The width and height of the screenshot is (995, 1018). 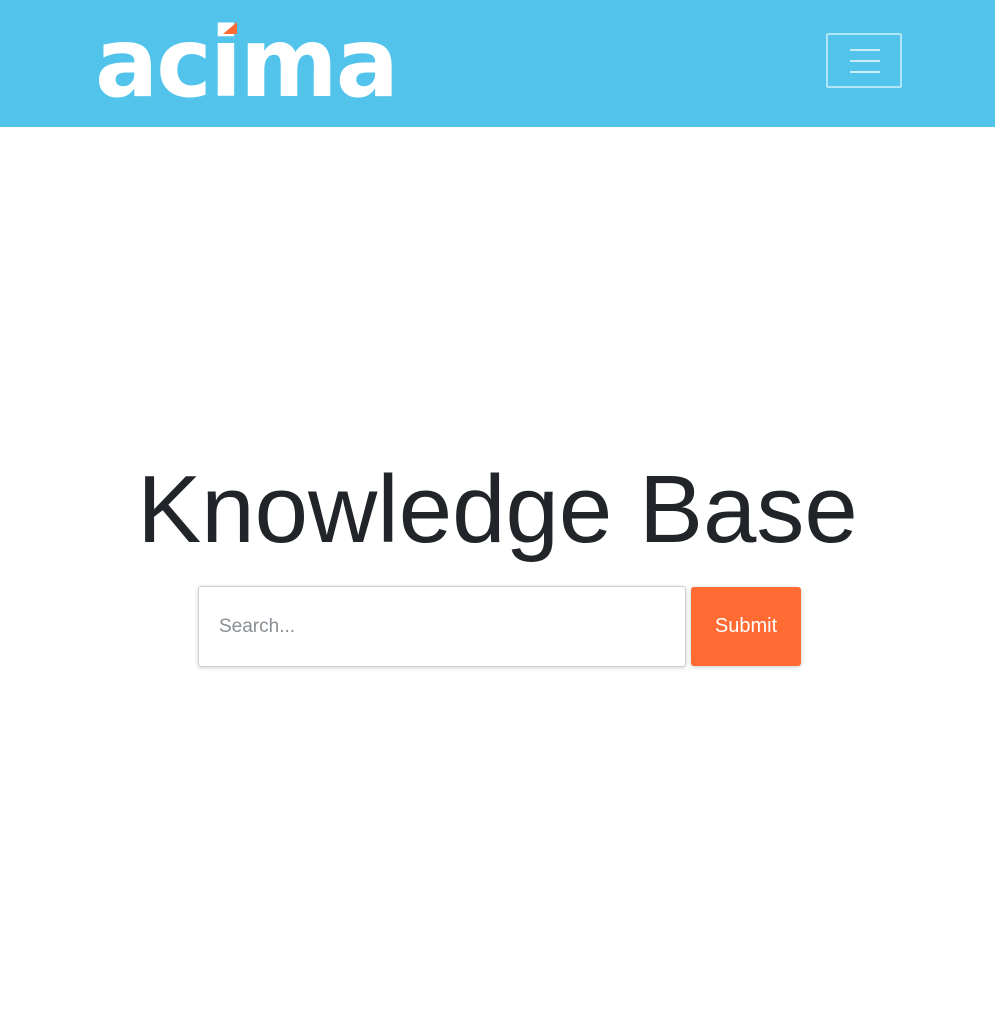 What do you see at coordinates (864, 60) in the screenshot?
I see `menu-toggle-button` at bounding box center [864, 60].